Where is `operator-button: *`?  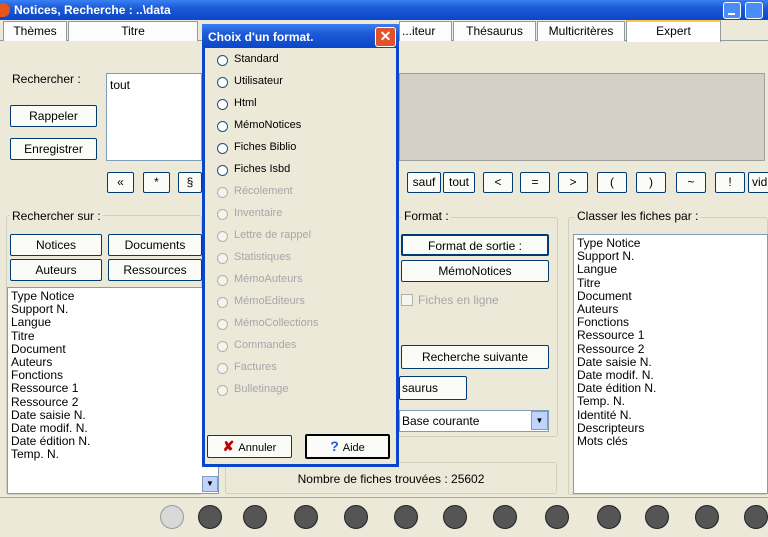 operator-button: * is located at coordinates (156, 182).